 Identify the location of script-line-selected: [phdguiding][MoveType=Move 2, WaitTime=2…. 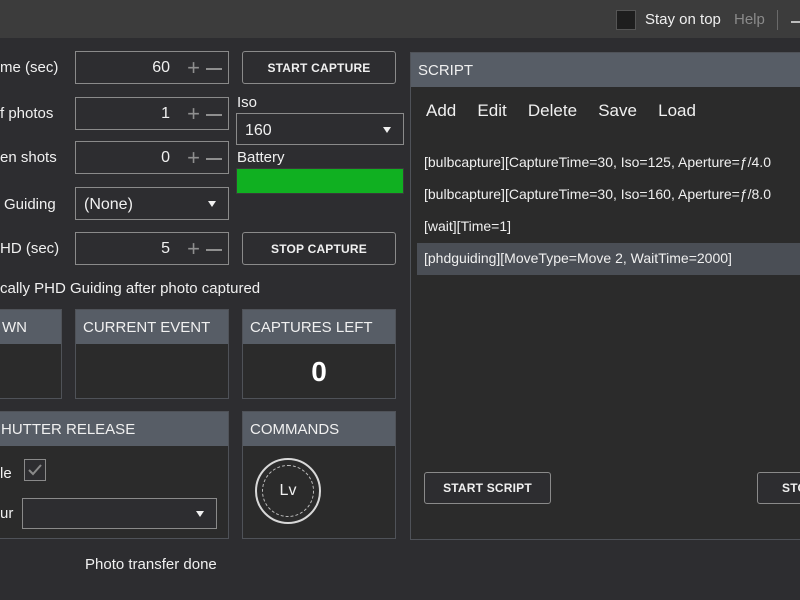
(578, 258).